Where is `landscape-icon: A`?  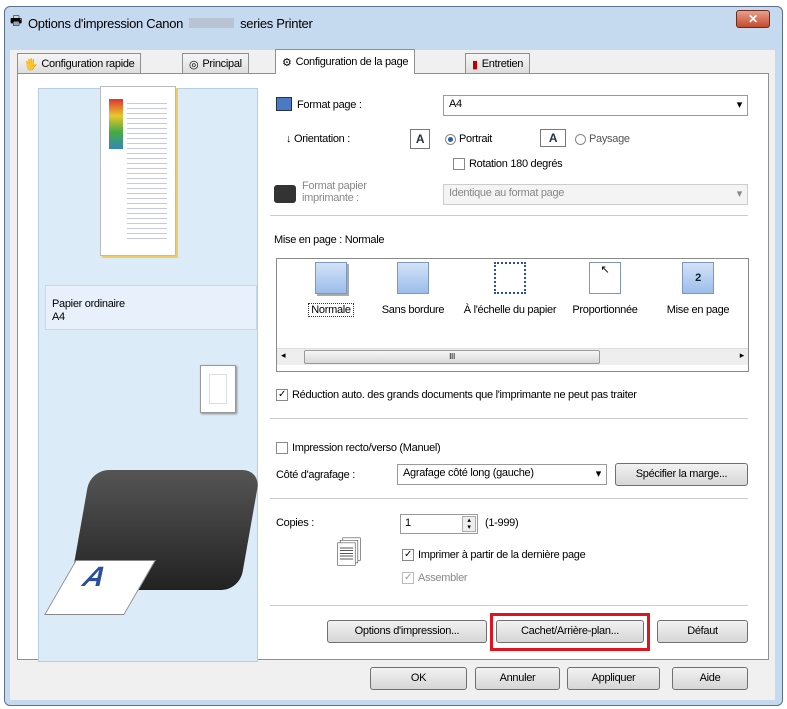
landscape-icon: A is located at coordinates (553, 138).